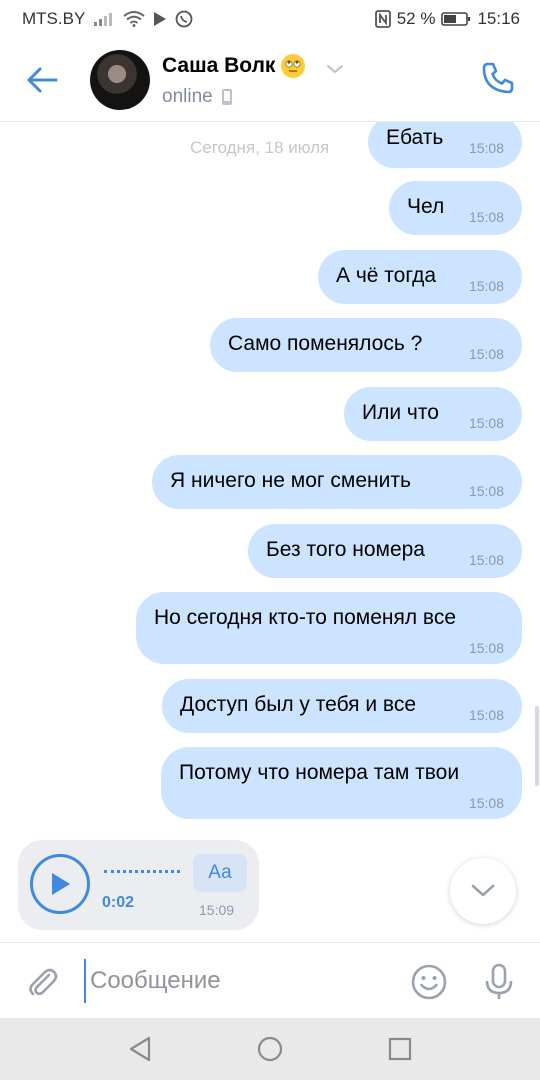 This screenshot has width=540, height=1080. I want to click on wifi-icon, so click(134, 19).